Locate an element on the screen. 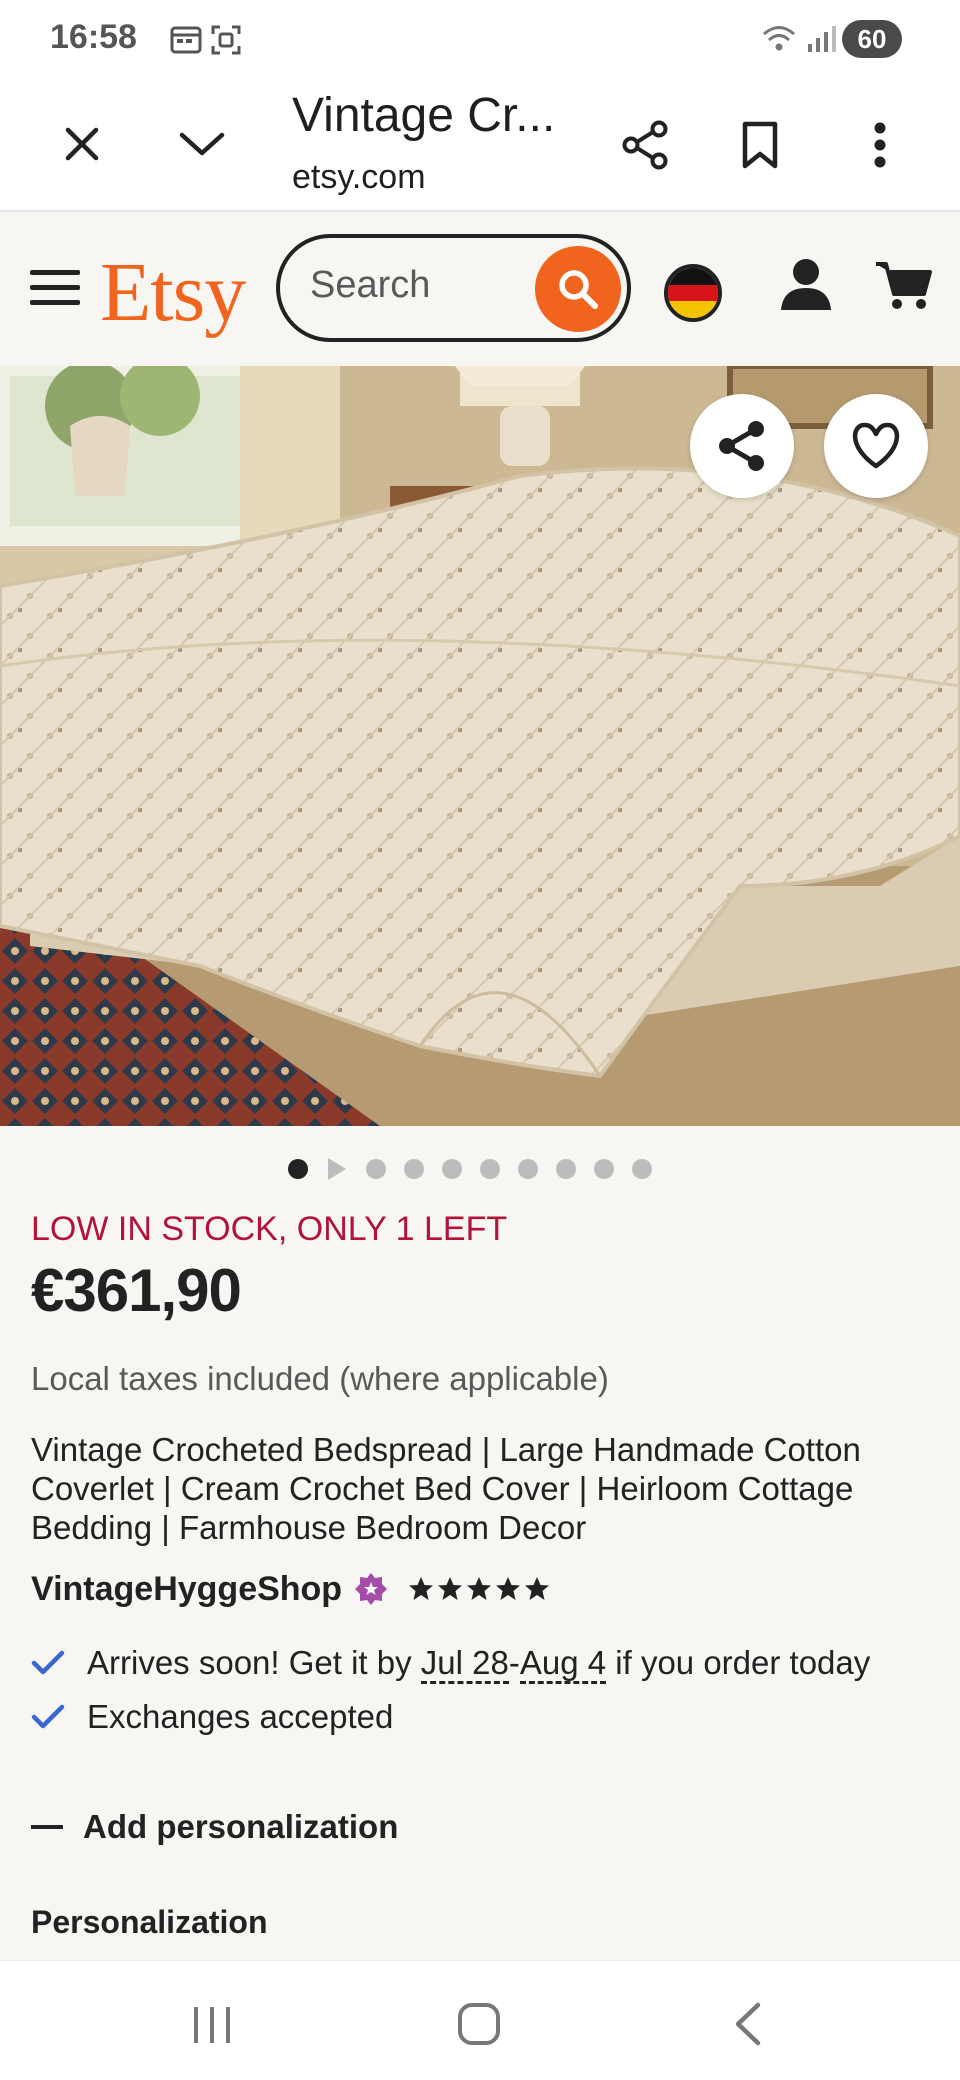 This screenshot has width=960, height=2080. add-personalization-toggle: Add personalization is located at coordinates (214, 1827).